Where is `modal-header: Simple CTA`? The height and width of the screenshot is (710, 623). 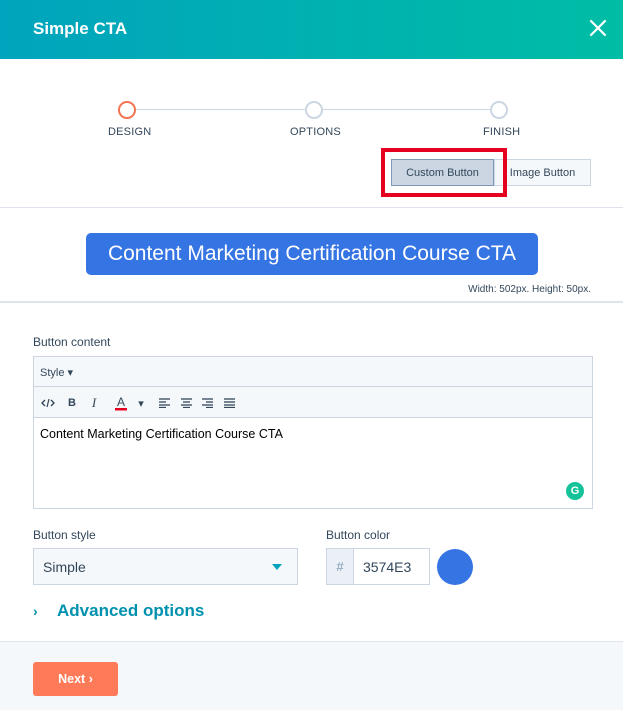 modal-header: Simple CTA is located at coordinates (311, 29).